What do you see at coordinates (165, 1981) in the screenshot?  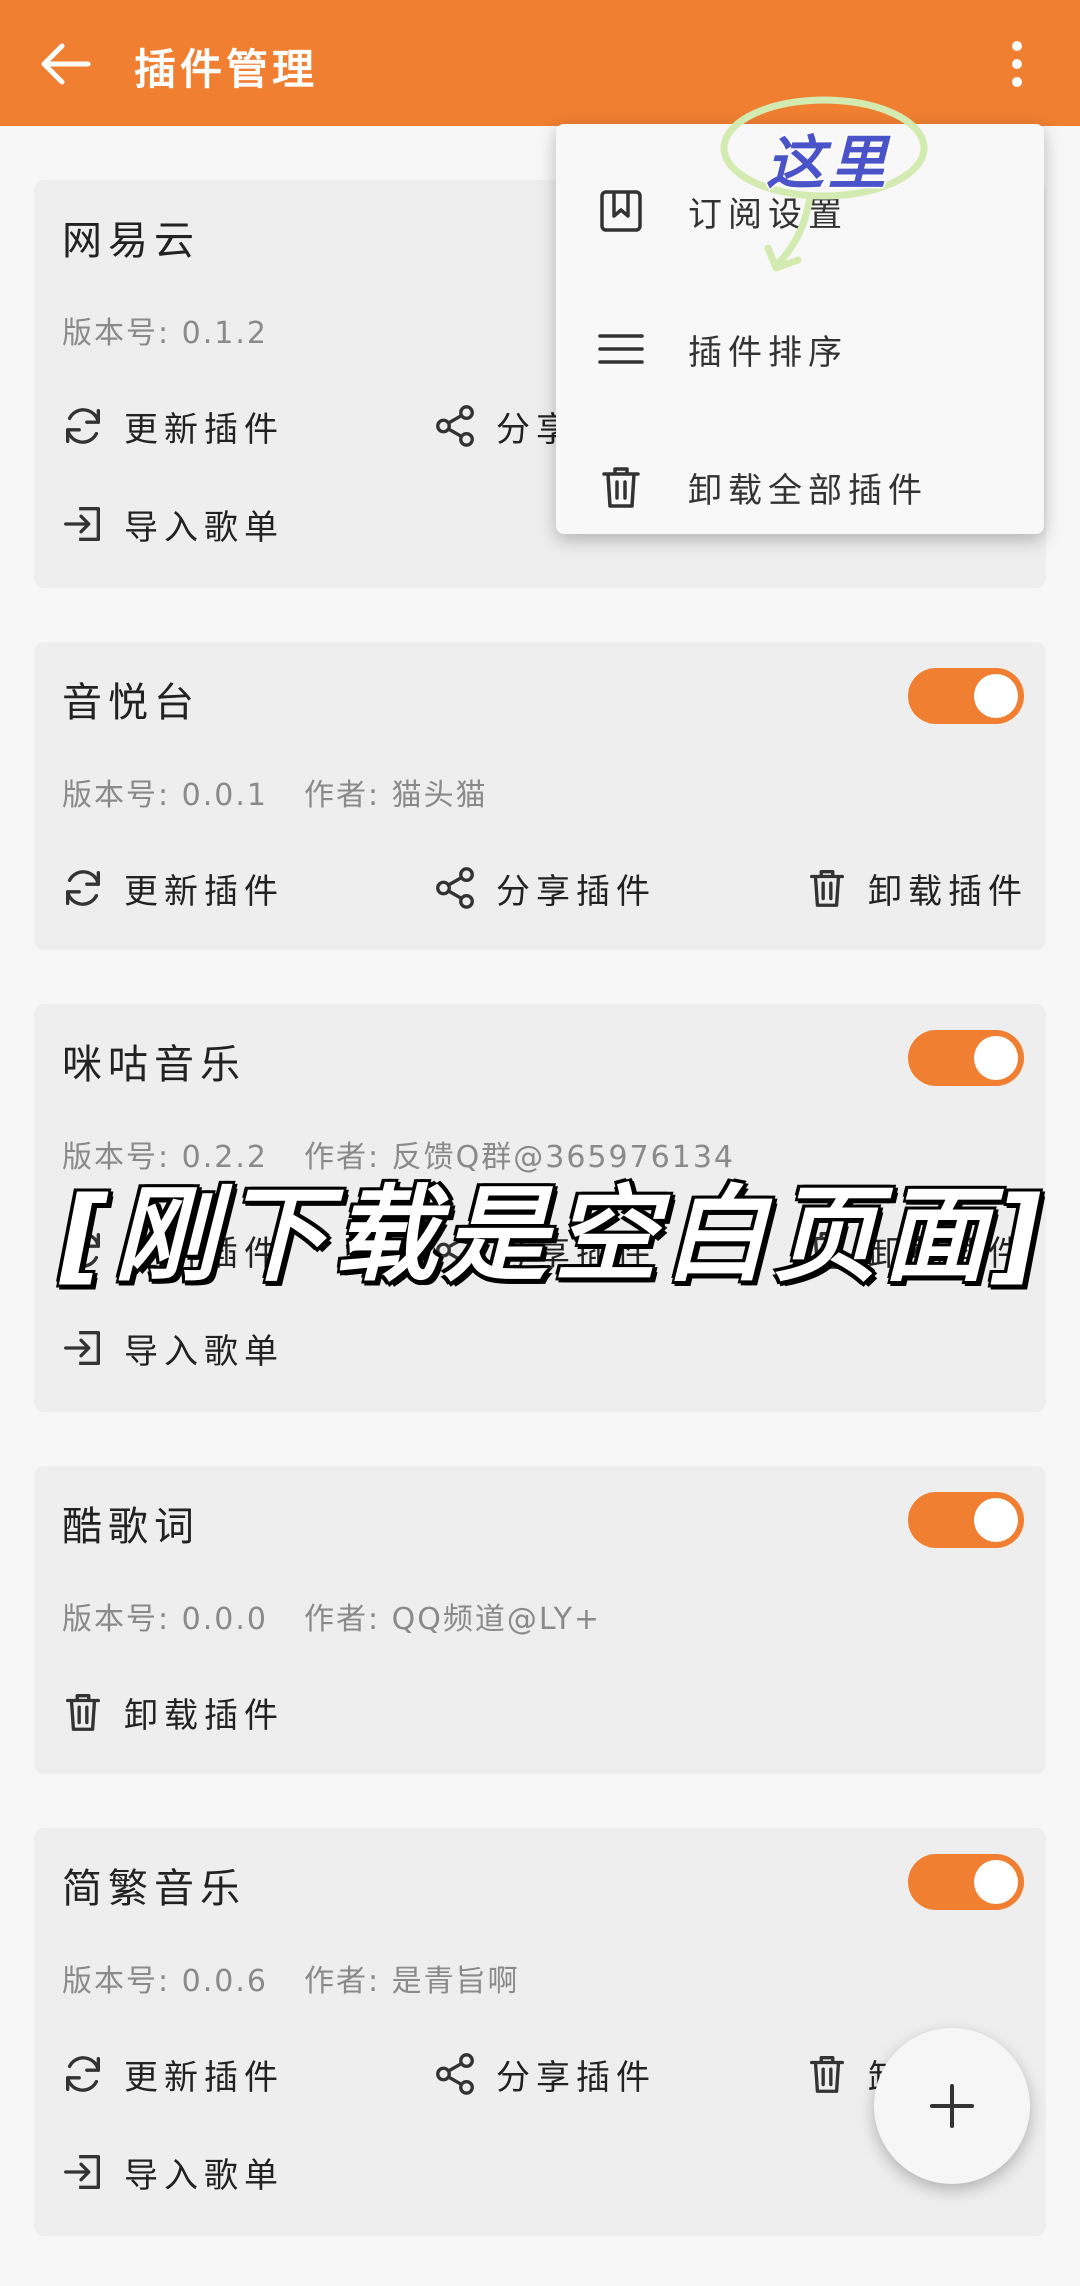 I see `plugin-version: 版本号: 0.0.6` at bounding box center [165, 1981].